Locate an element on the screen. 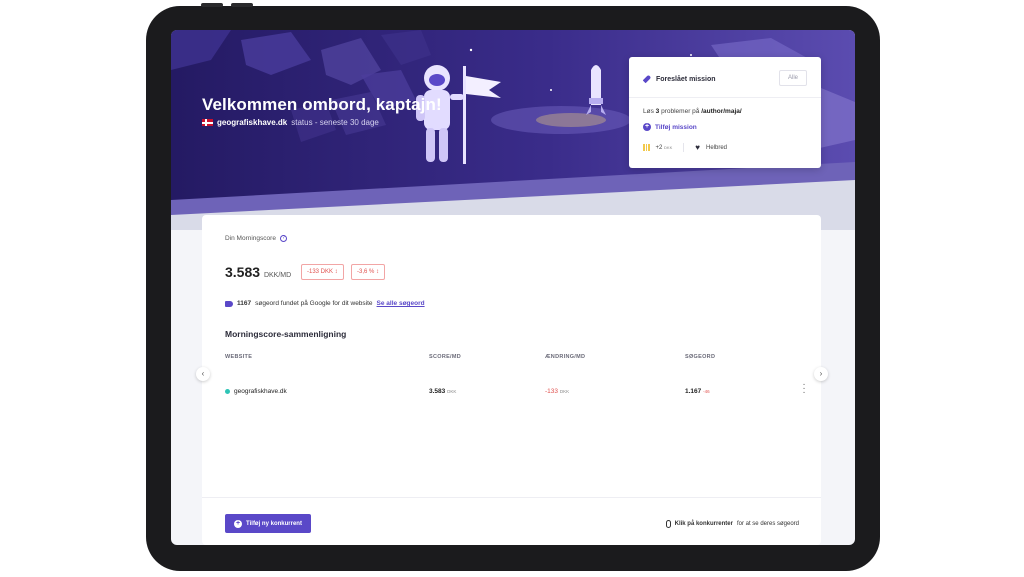 The height and width of the screenshot is (577, 1024). comparison-title: Morningscore-sammenligning is located at coordinates (286, 334).